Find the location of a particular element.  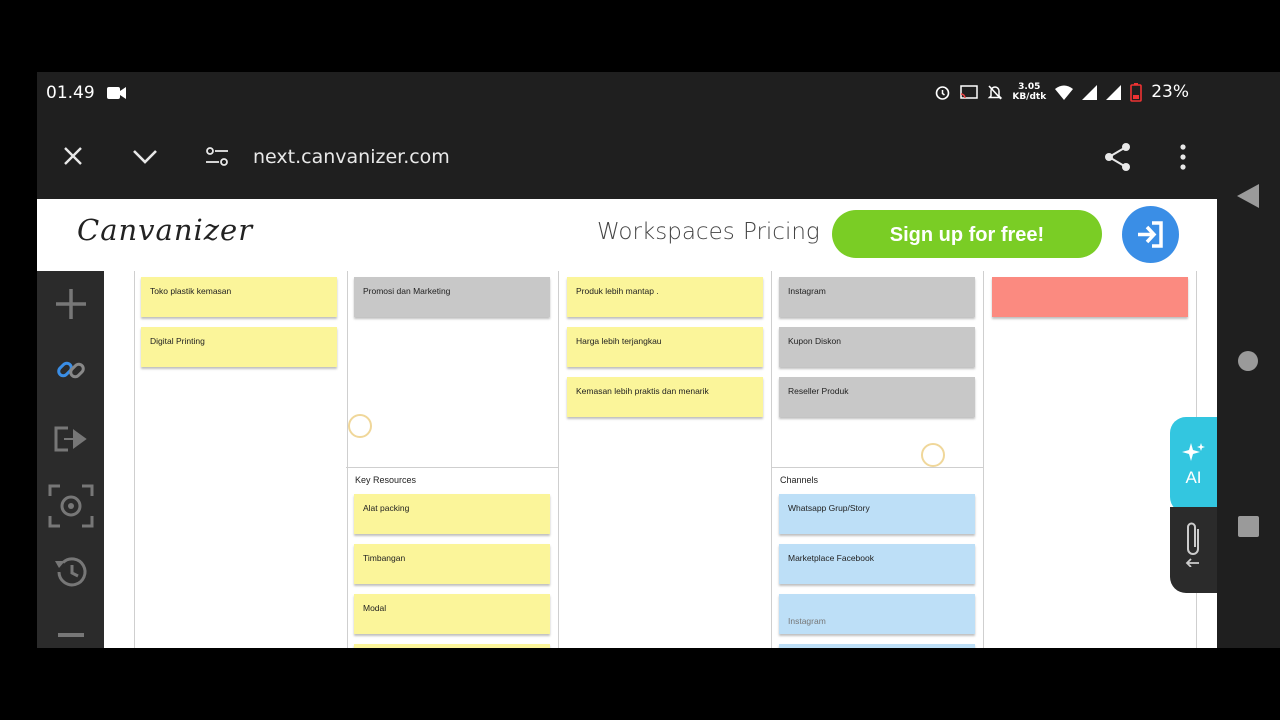

home-icon is located at coordinates (1248, 361).